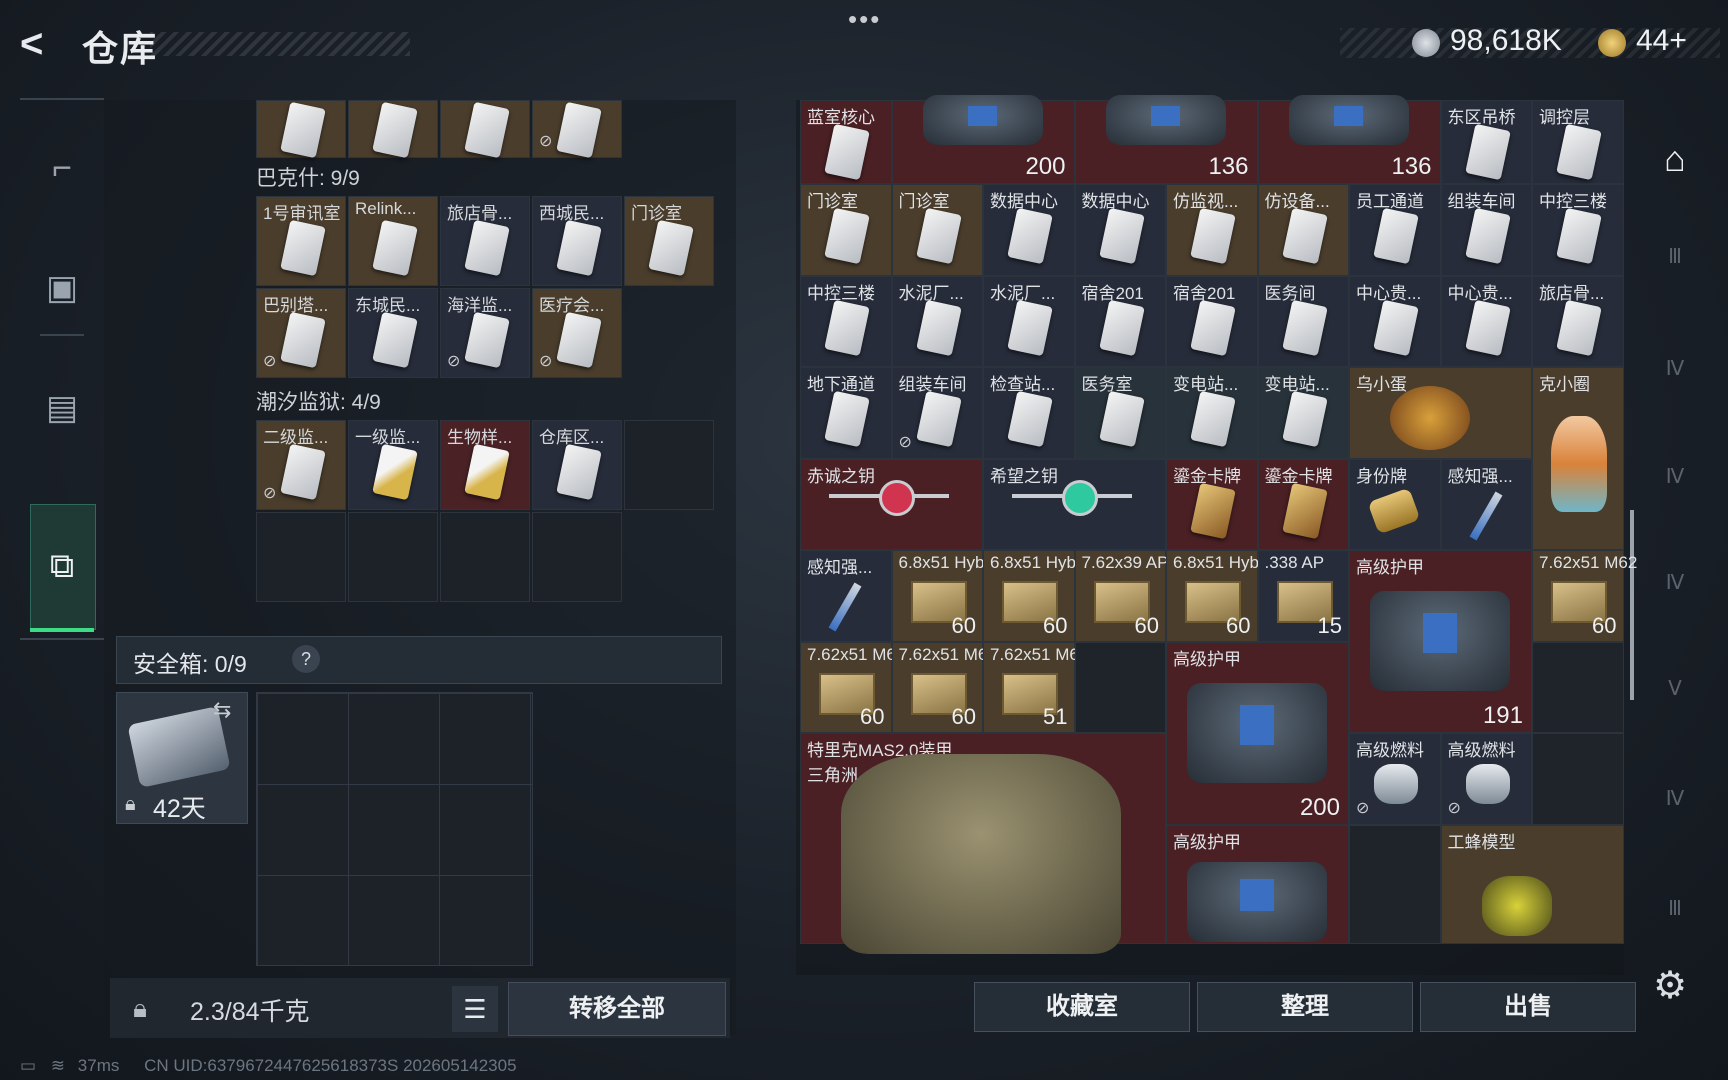 Image resolution: width=1728 pixels, height=1080 pixels. I want to click on item-slot: 东区吊桥, so click(1486, 142).